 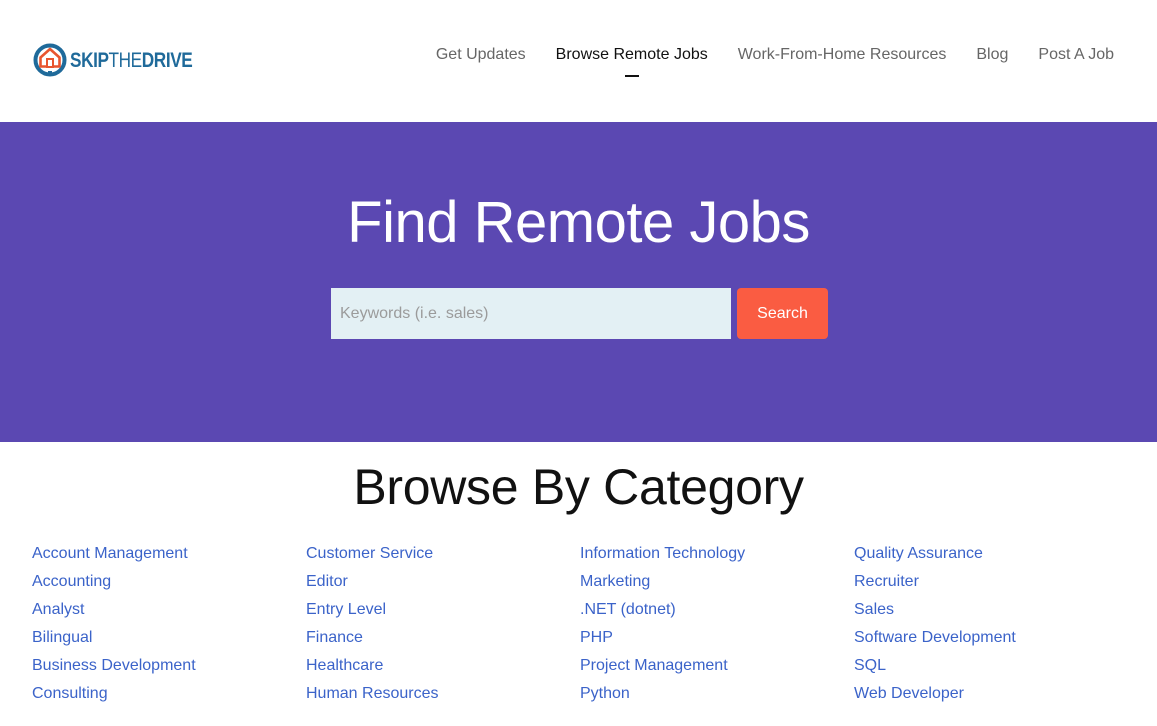 I want to click on nav-blog: Blog, so click(x=992, y=55).